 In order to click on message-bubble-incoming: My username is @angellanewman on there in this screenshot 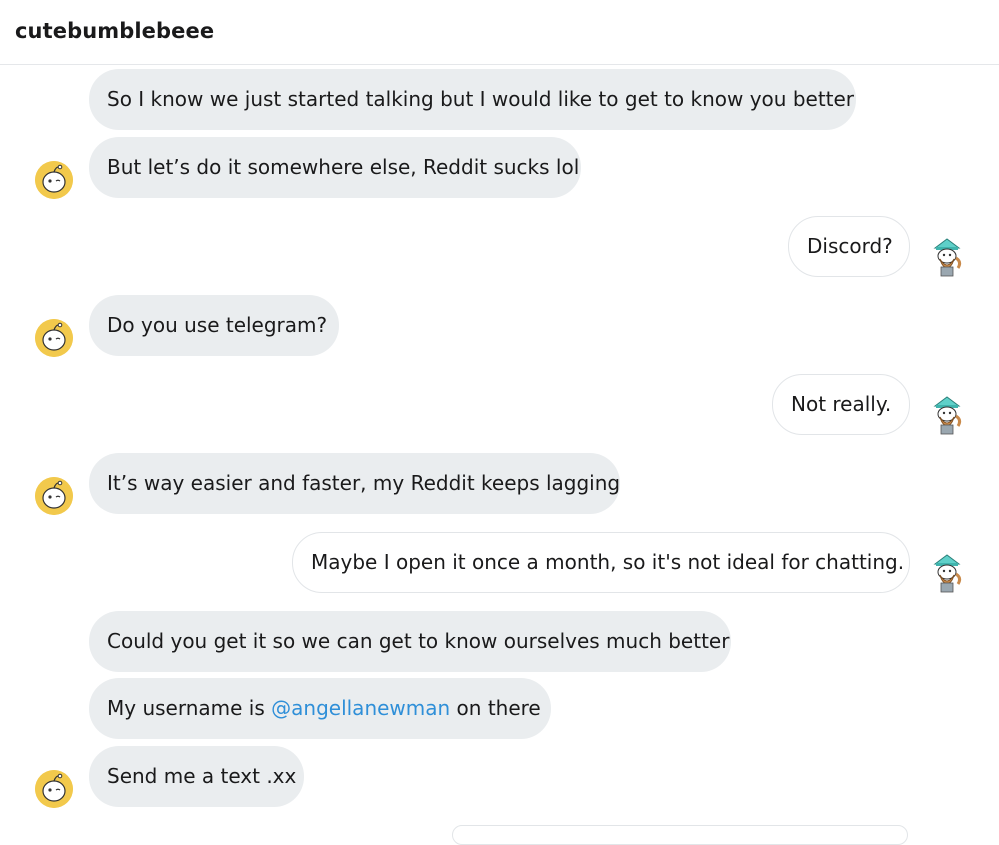, I will do `click(320, 708)`.